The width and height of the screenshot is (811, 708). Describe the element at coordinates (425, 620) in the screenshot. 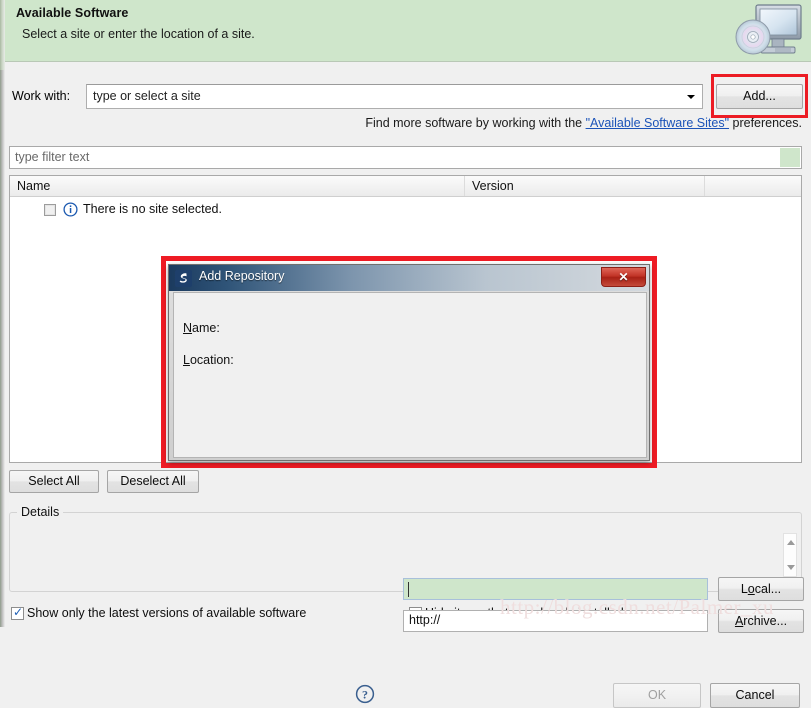

I see `location-value: http://` at that location.